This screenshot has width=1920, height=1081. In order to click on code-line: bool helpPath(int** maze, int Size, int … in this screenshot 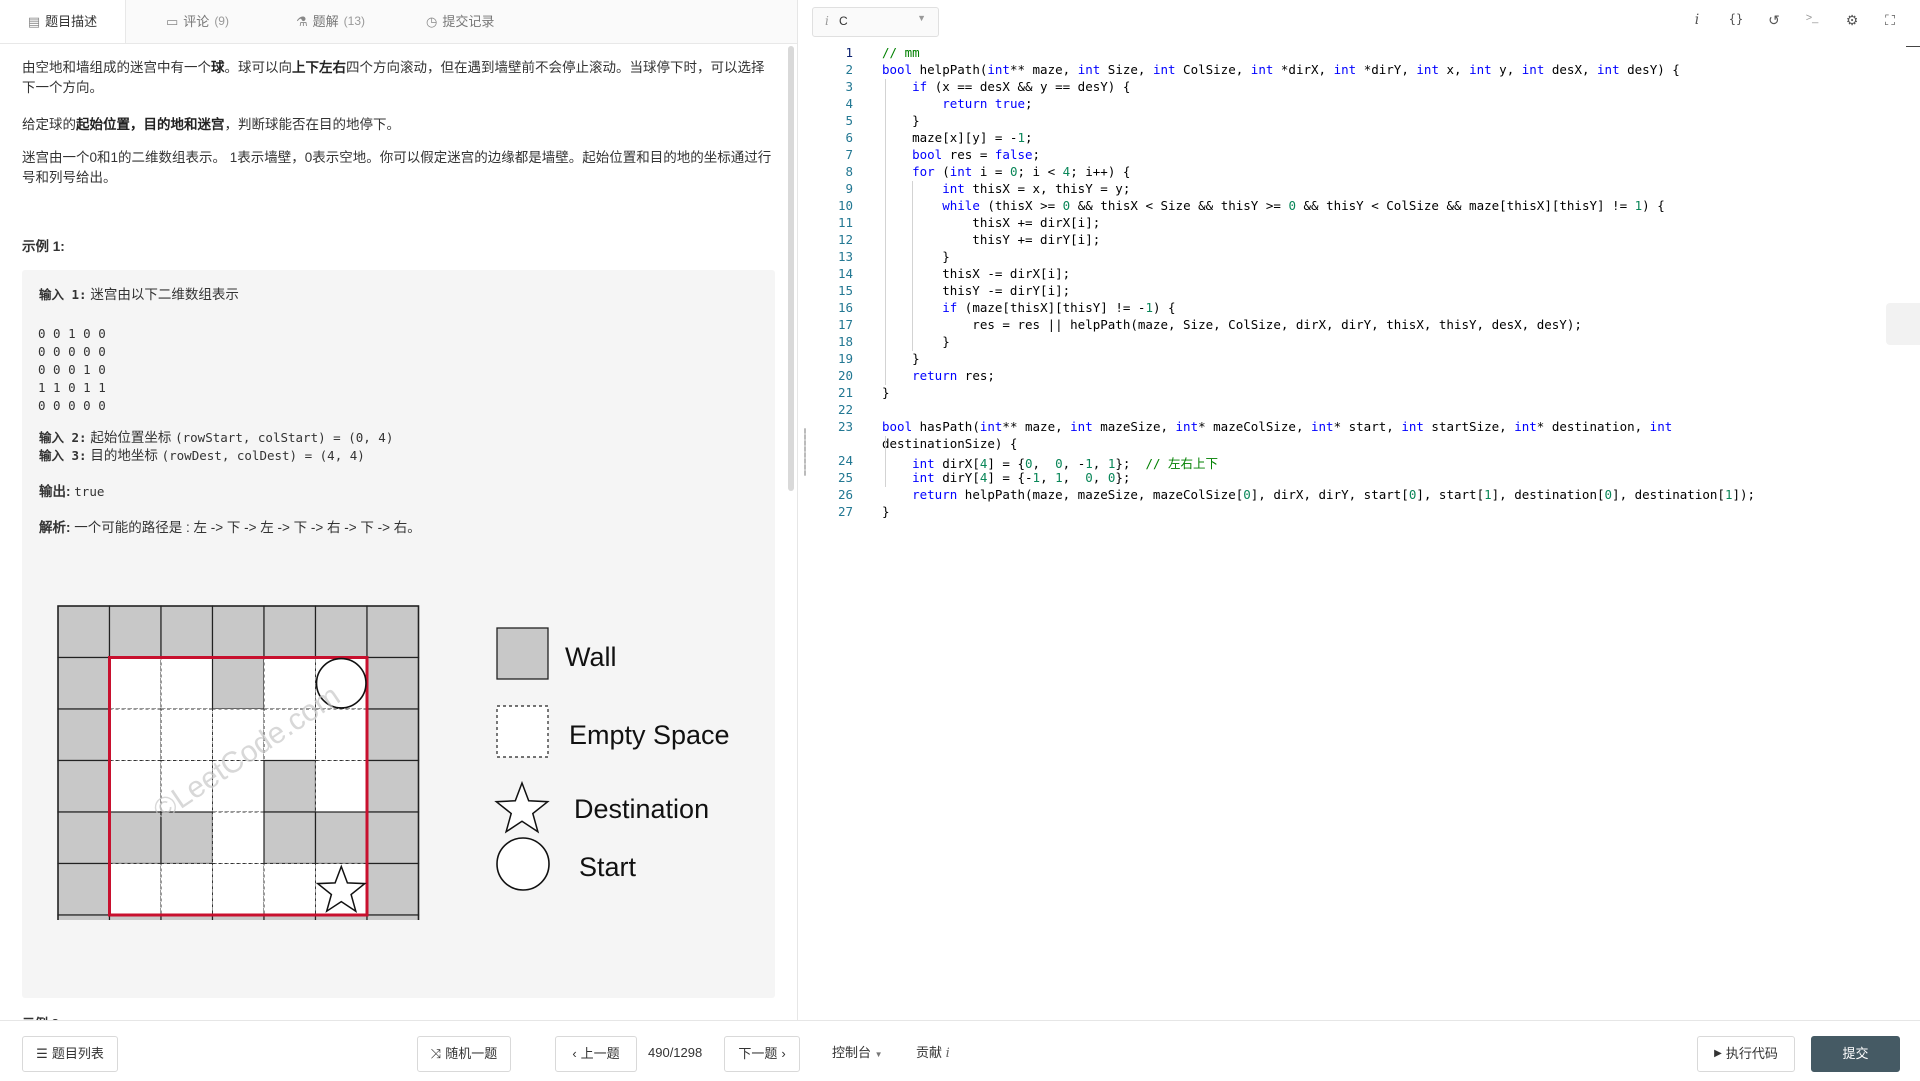, I will do `click(1281, 69)`.